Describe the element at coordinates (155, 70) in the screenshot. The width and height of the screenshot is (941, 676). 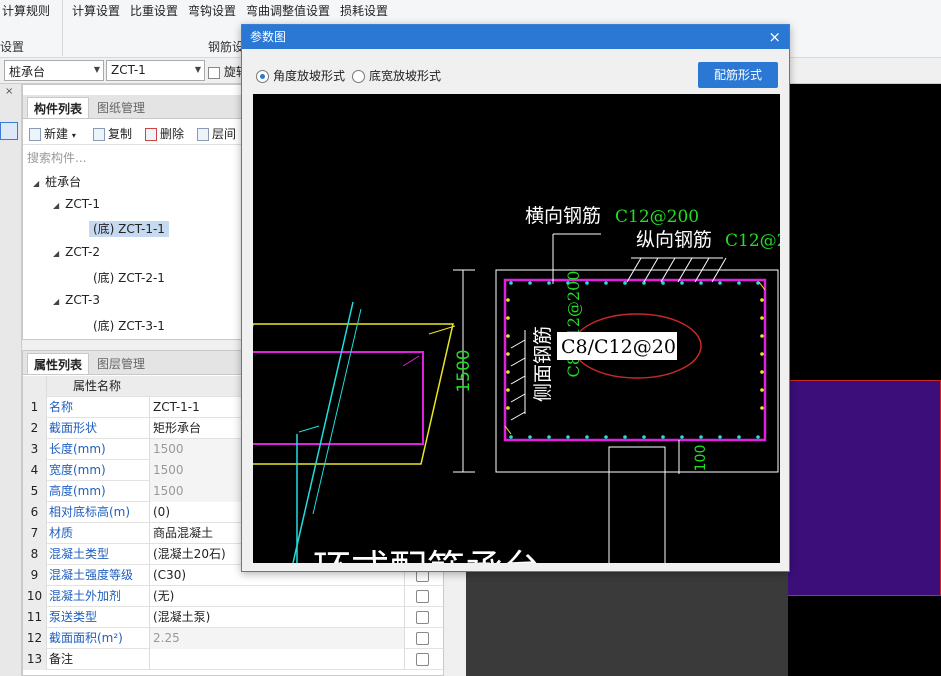
I see `component-select: ZCT-1 ▼` at that location.